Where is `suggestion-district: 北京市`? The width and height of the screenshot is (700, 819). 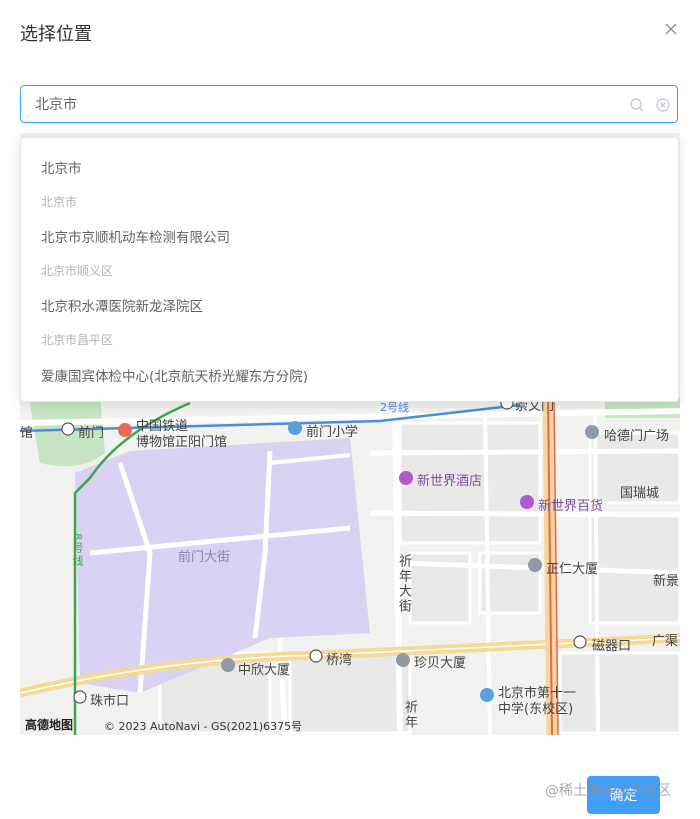
suggestion-district: 北京市 is located at coordinates (59, 202).